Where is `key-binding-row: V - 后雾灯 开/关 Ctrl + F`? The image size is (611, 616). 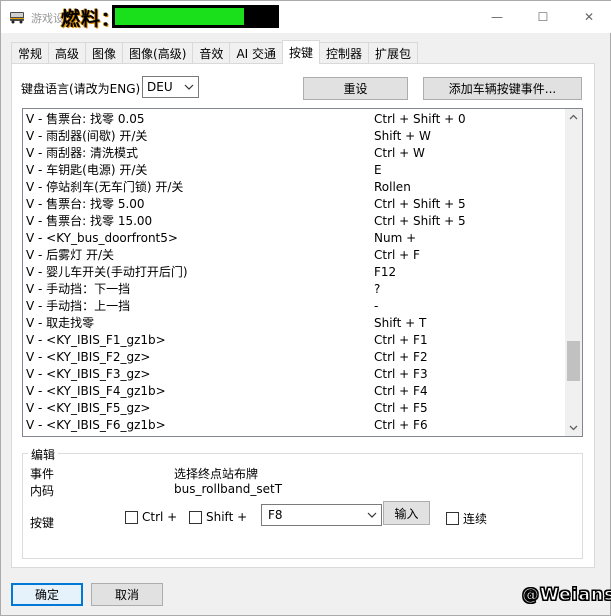 key-binding-row: V - 后雾灯 开/关 Ctrl + F is located at coordinates (294, 255).